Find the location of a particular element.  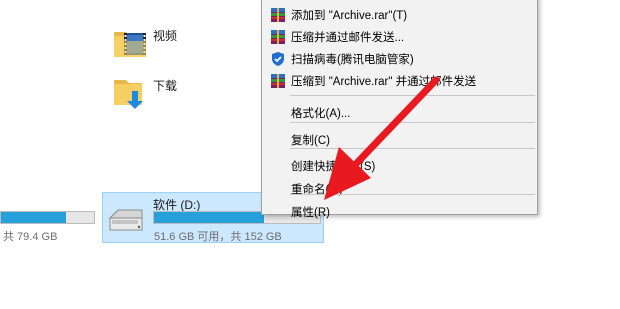

menu-item-rename: 重命名(M) is located at coordinates (399, 189).